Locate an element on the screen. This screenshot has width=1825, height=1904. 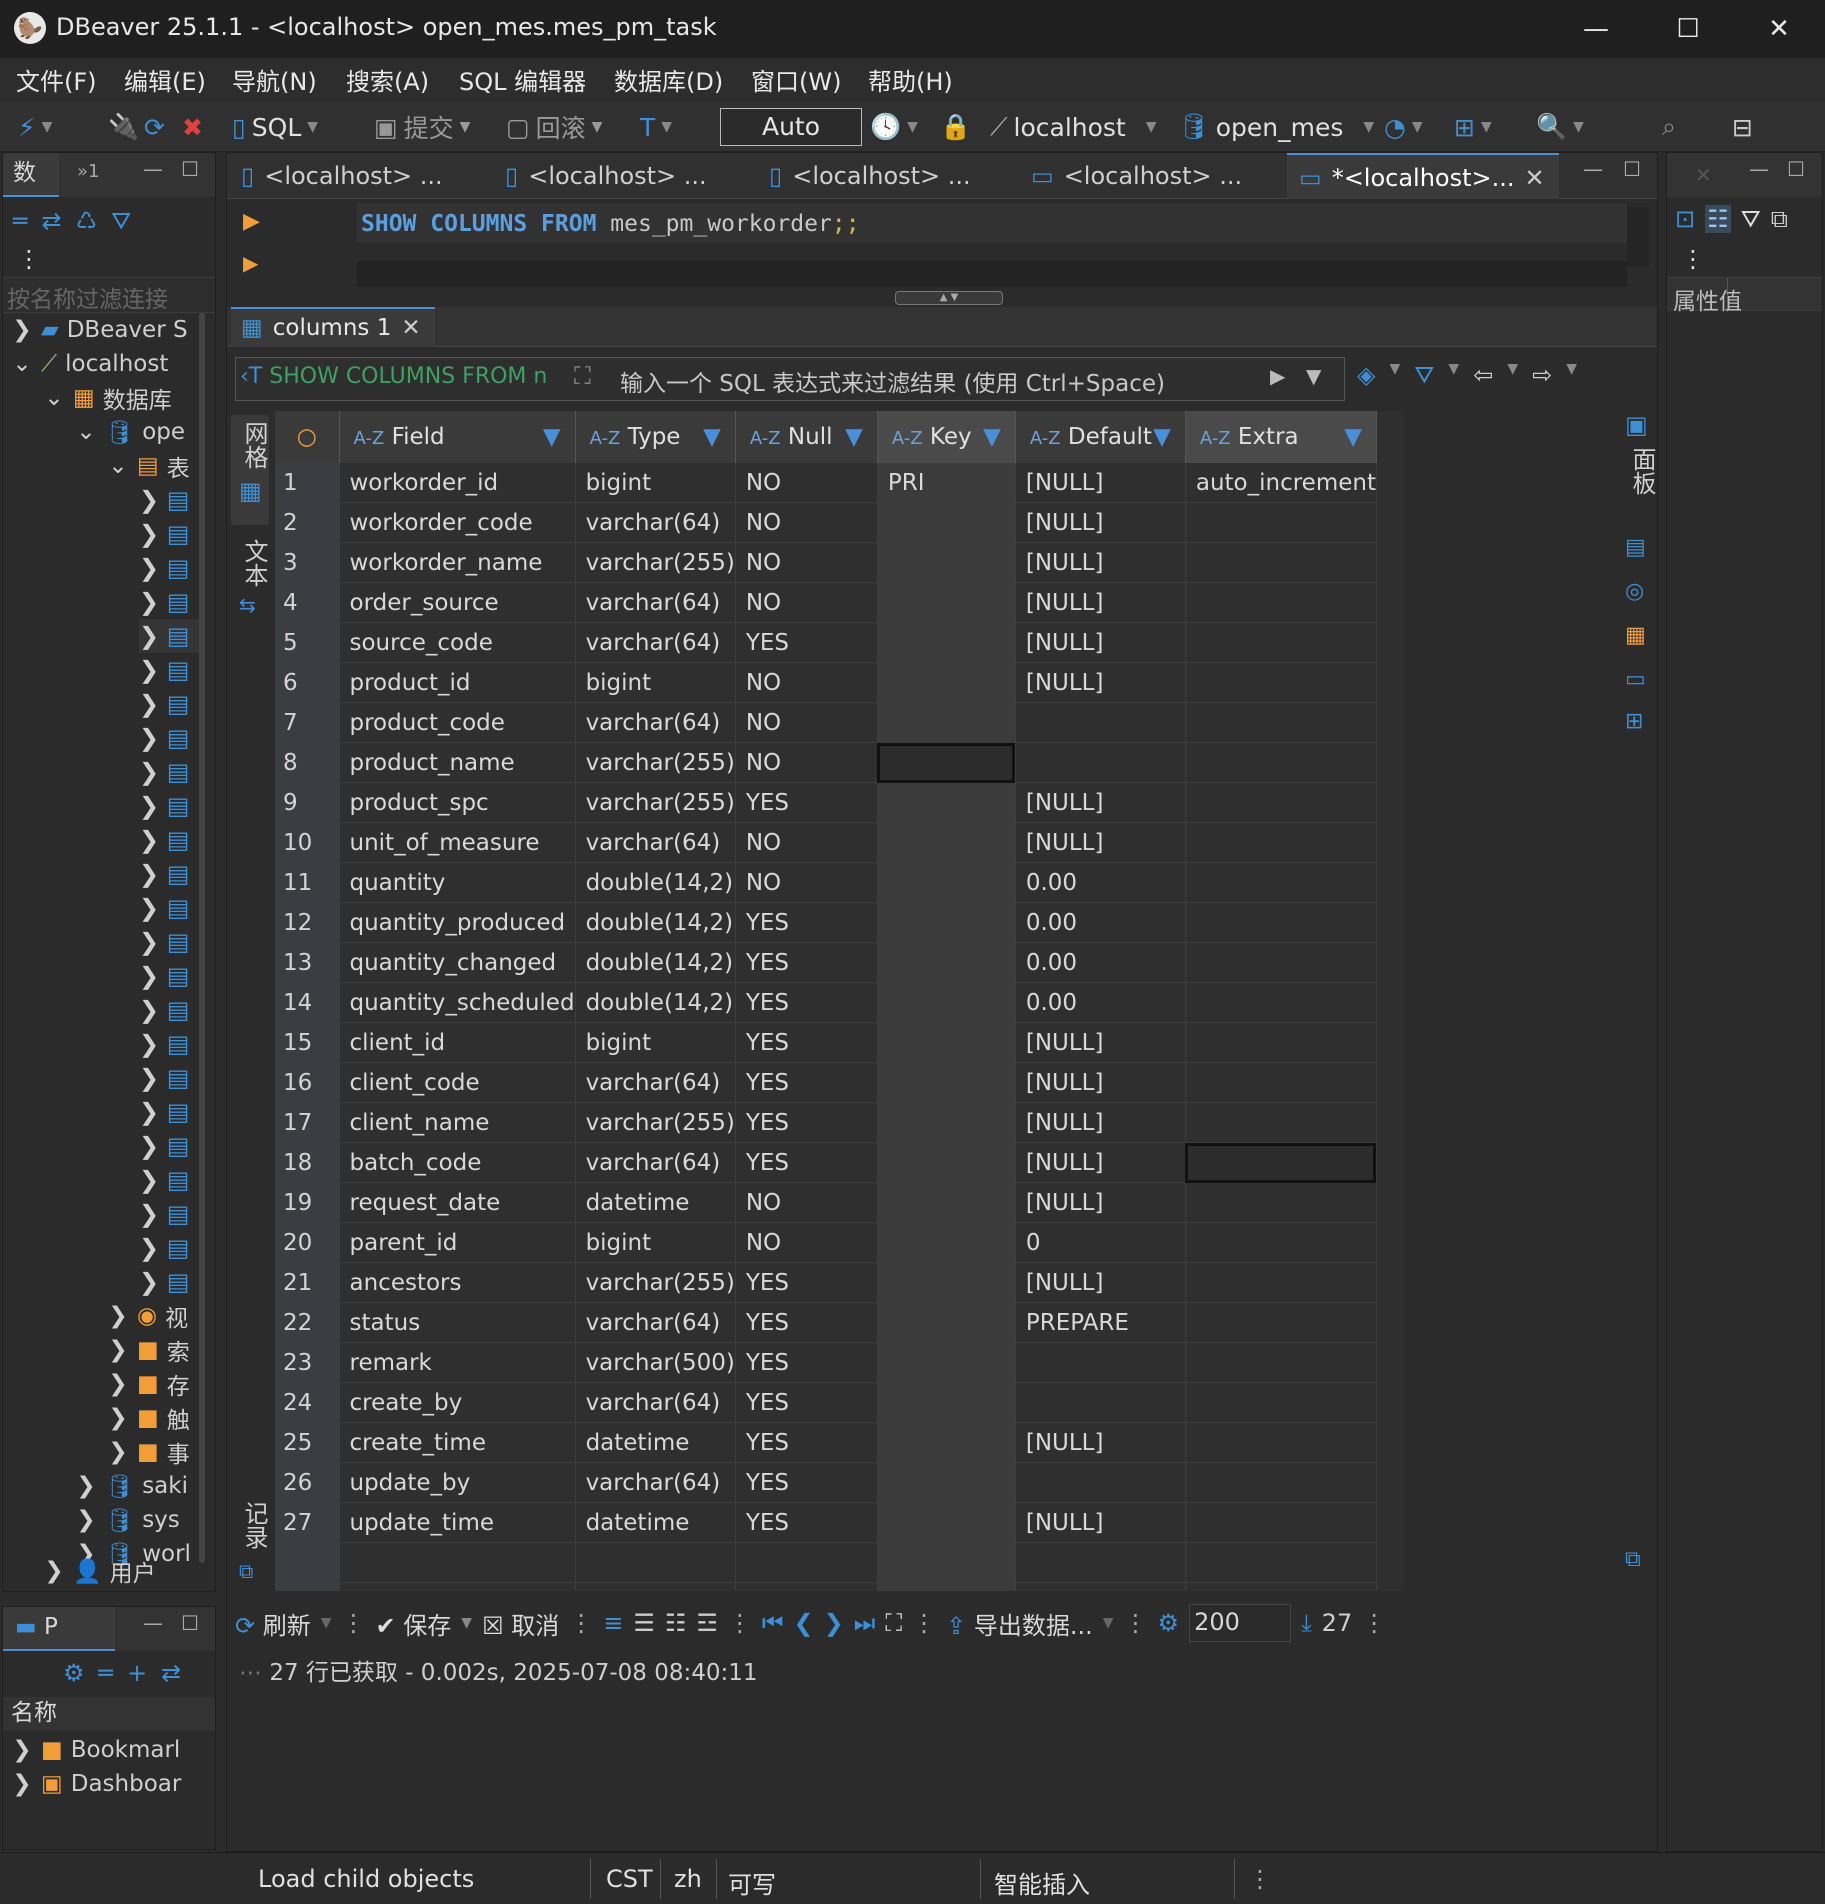
column-header-null: A-Z Null ▼ is located at coordinates (806, 437).